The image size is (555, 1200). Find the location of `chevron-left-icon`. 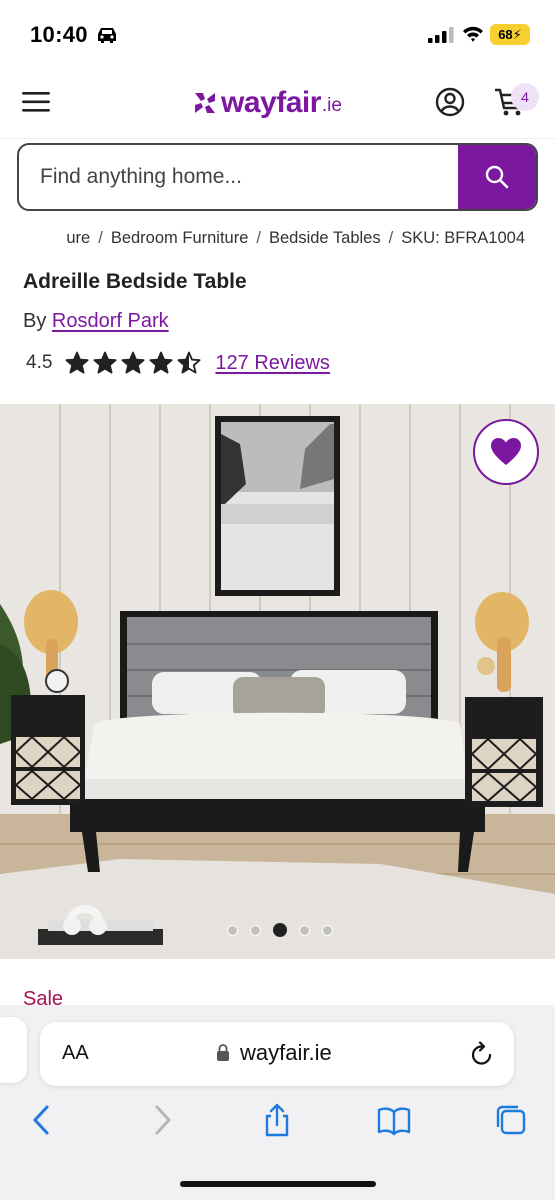

chevron-left-icon is located at coordinates (42, 1120).